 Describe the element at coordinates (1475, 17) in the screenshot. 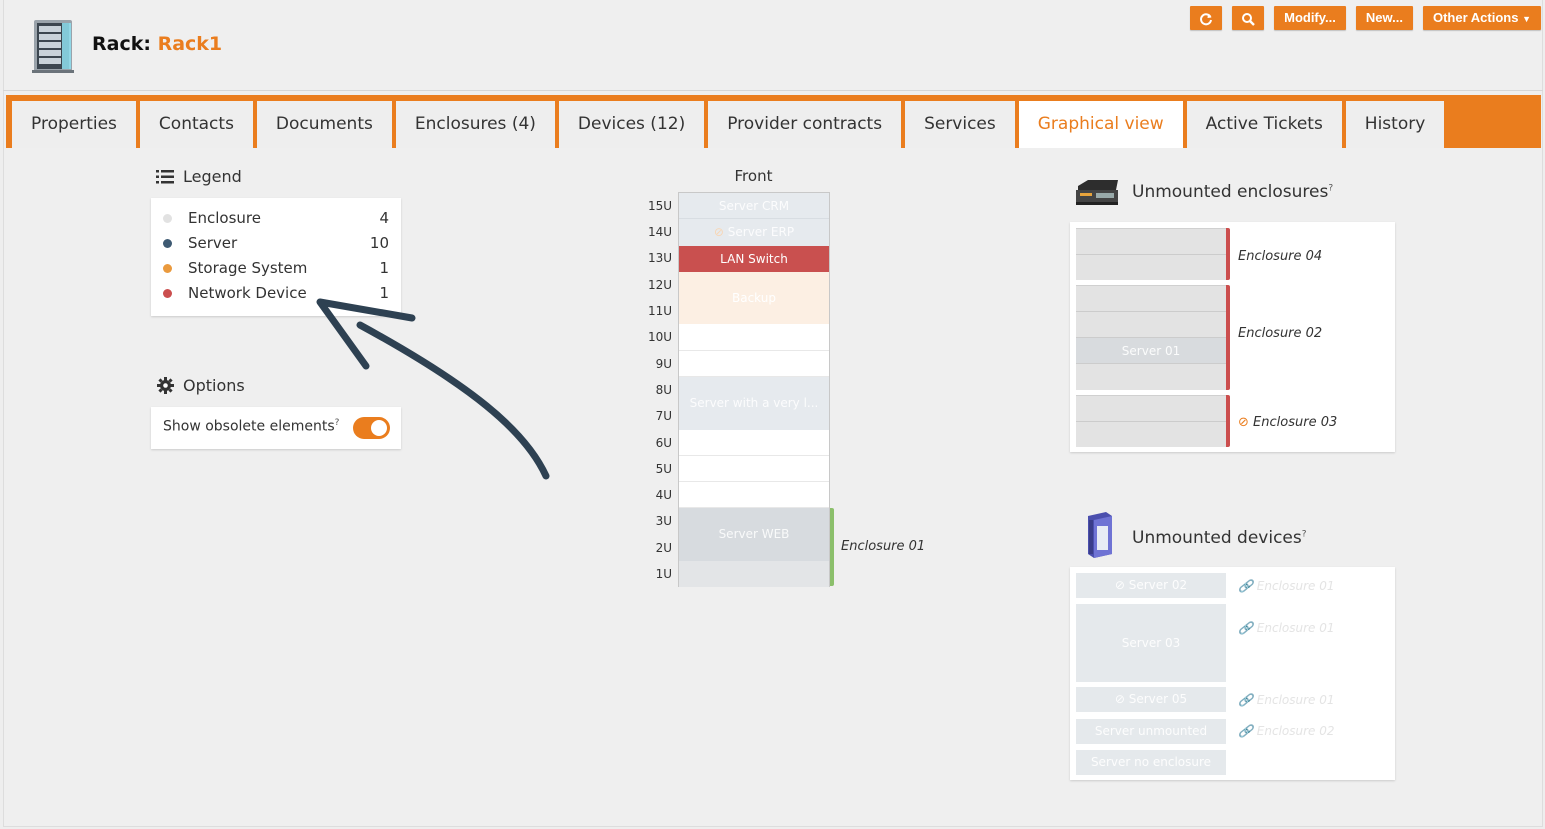

I see `other-actions-label: Other Actions` at that location.